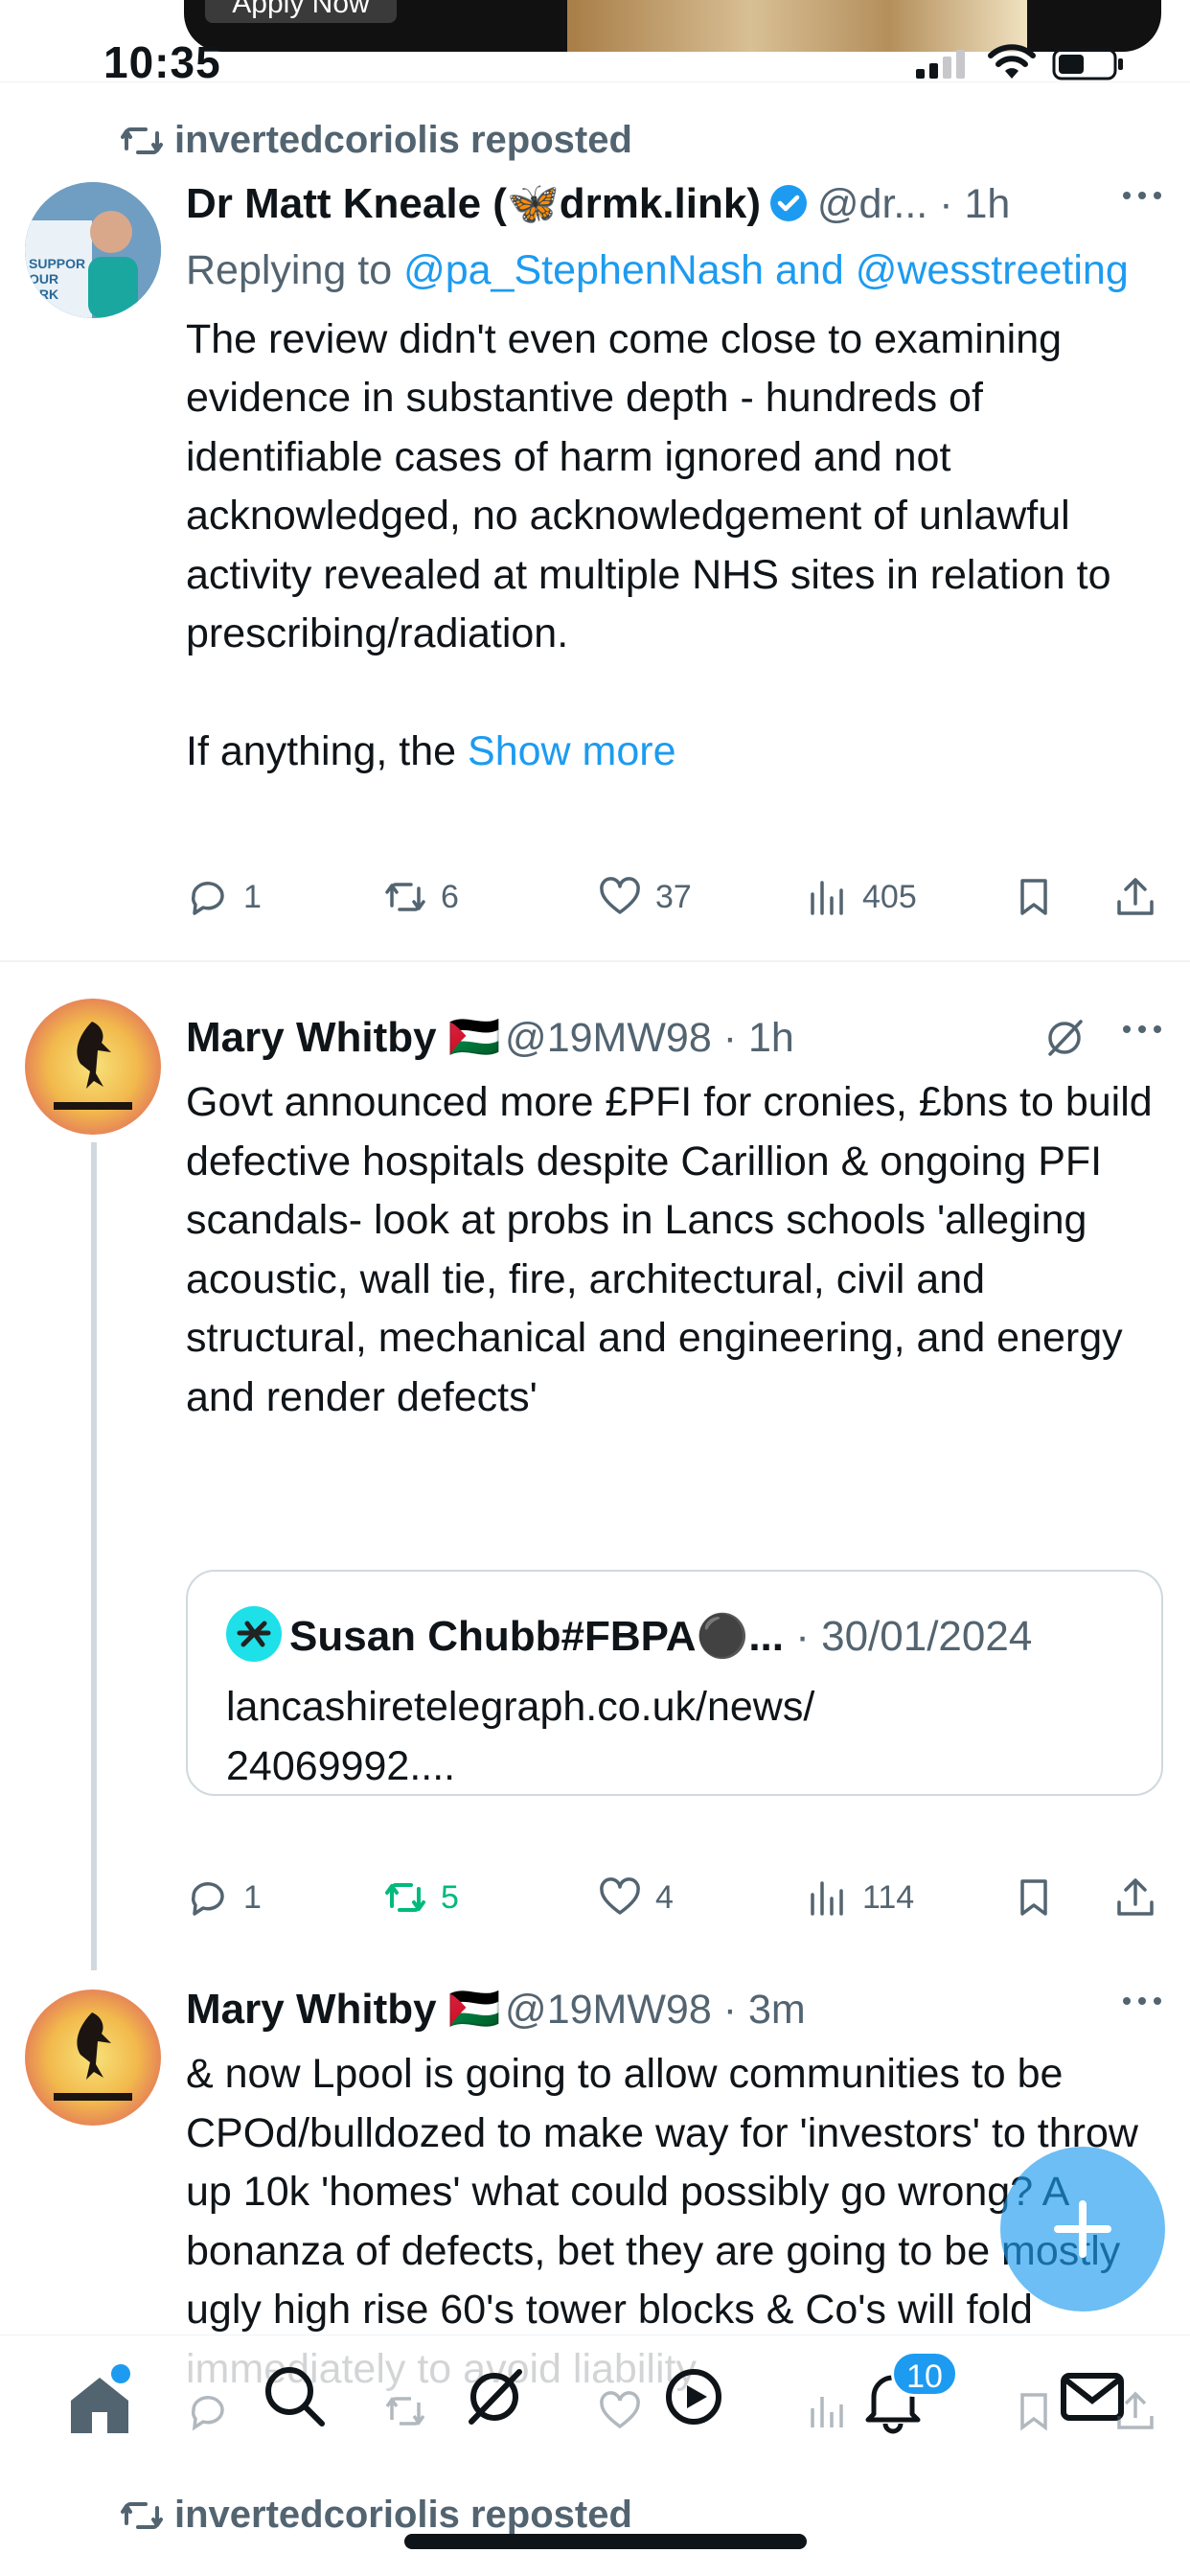 Image resolution: width=1190 pixels, height=2576 pixels. I want to click on svg-text: OUR, so click(44, 279).